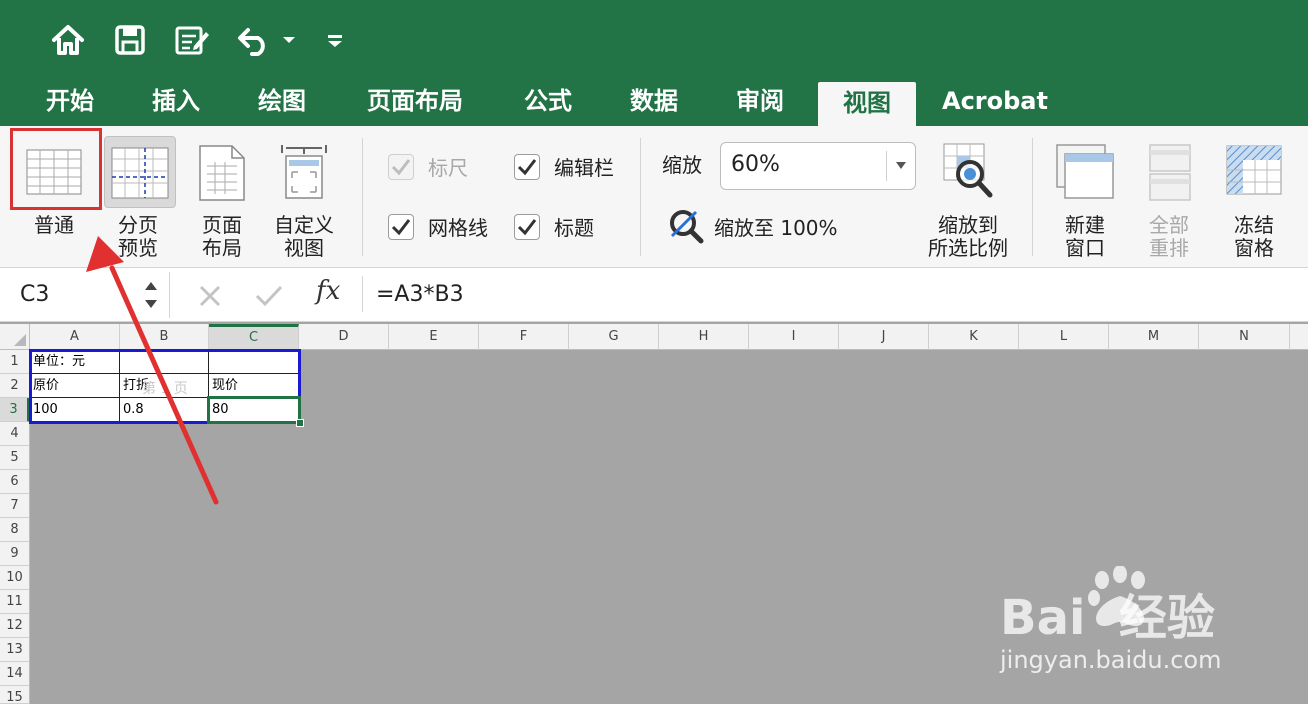  Describe the element at coordinates (75, 337) in the screenshot. I see `column-header-a: A` at that location.